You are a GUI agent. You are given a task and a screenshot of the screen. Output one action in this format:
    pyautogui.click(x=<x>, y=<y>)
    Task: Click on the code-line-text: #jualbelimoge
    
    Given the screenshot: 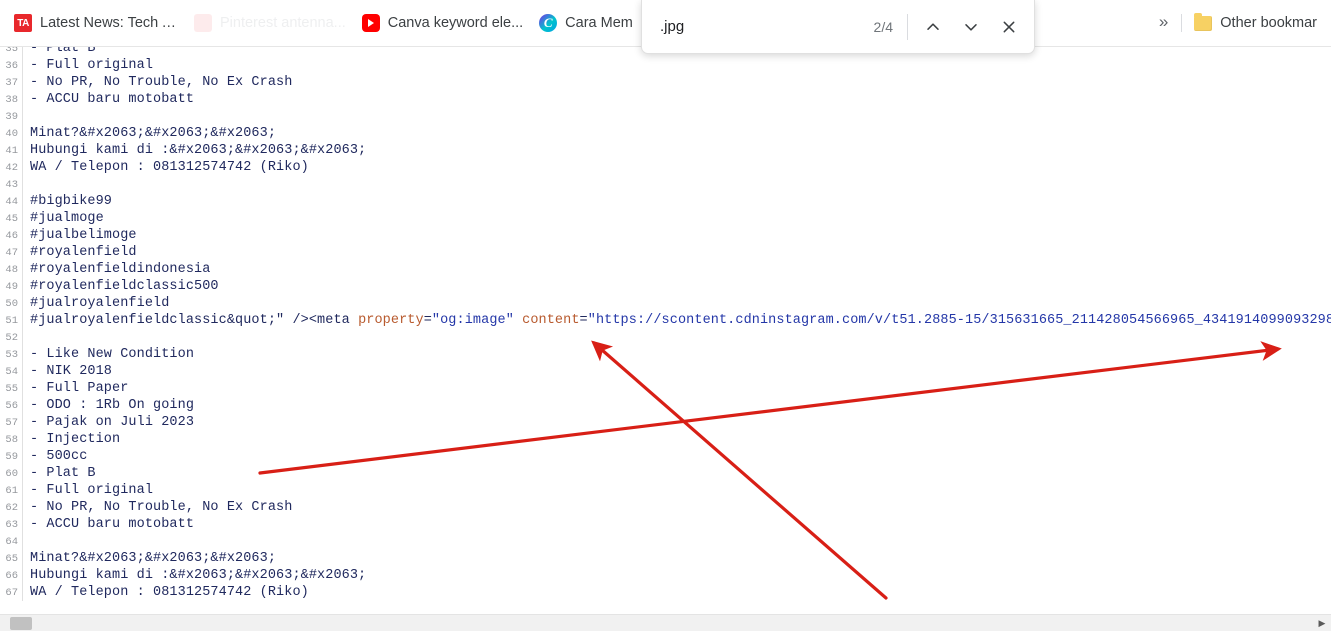 What is the action you would take?
    pyautogui.click(x=83, y=235)
    